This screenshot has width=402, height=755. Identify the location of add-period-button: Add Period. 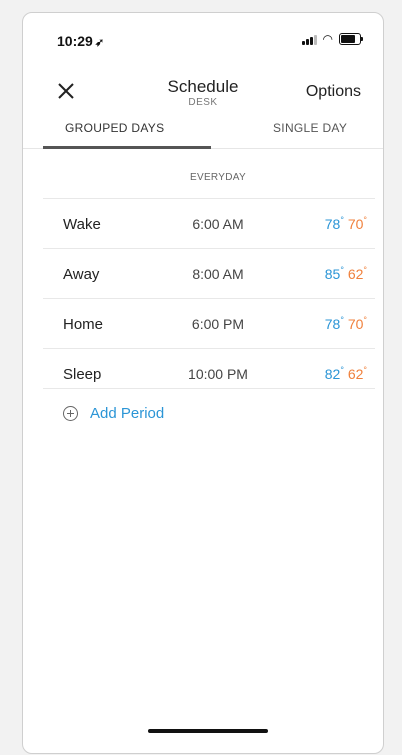
(113, 413).